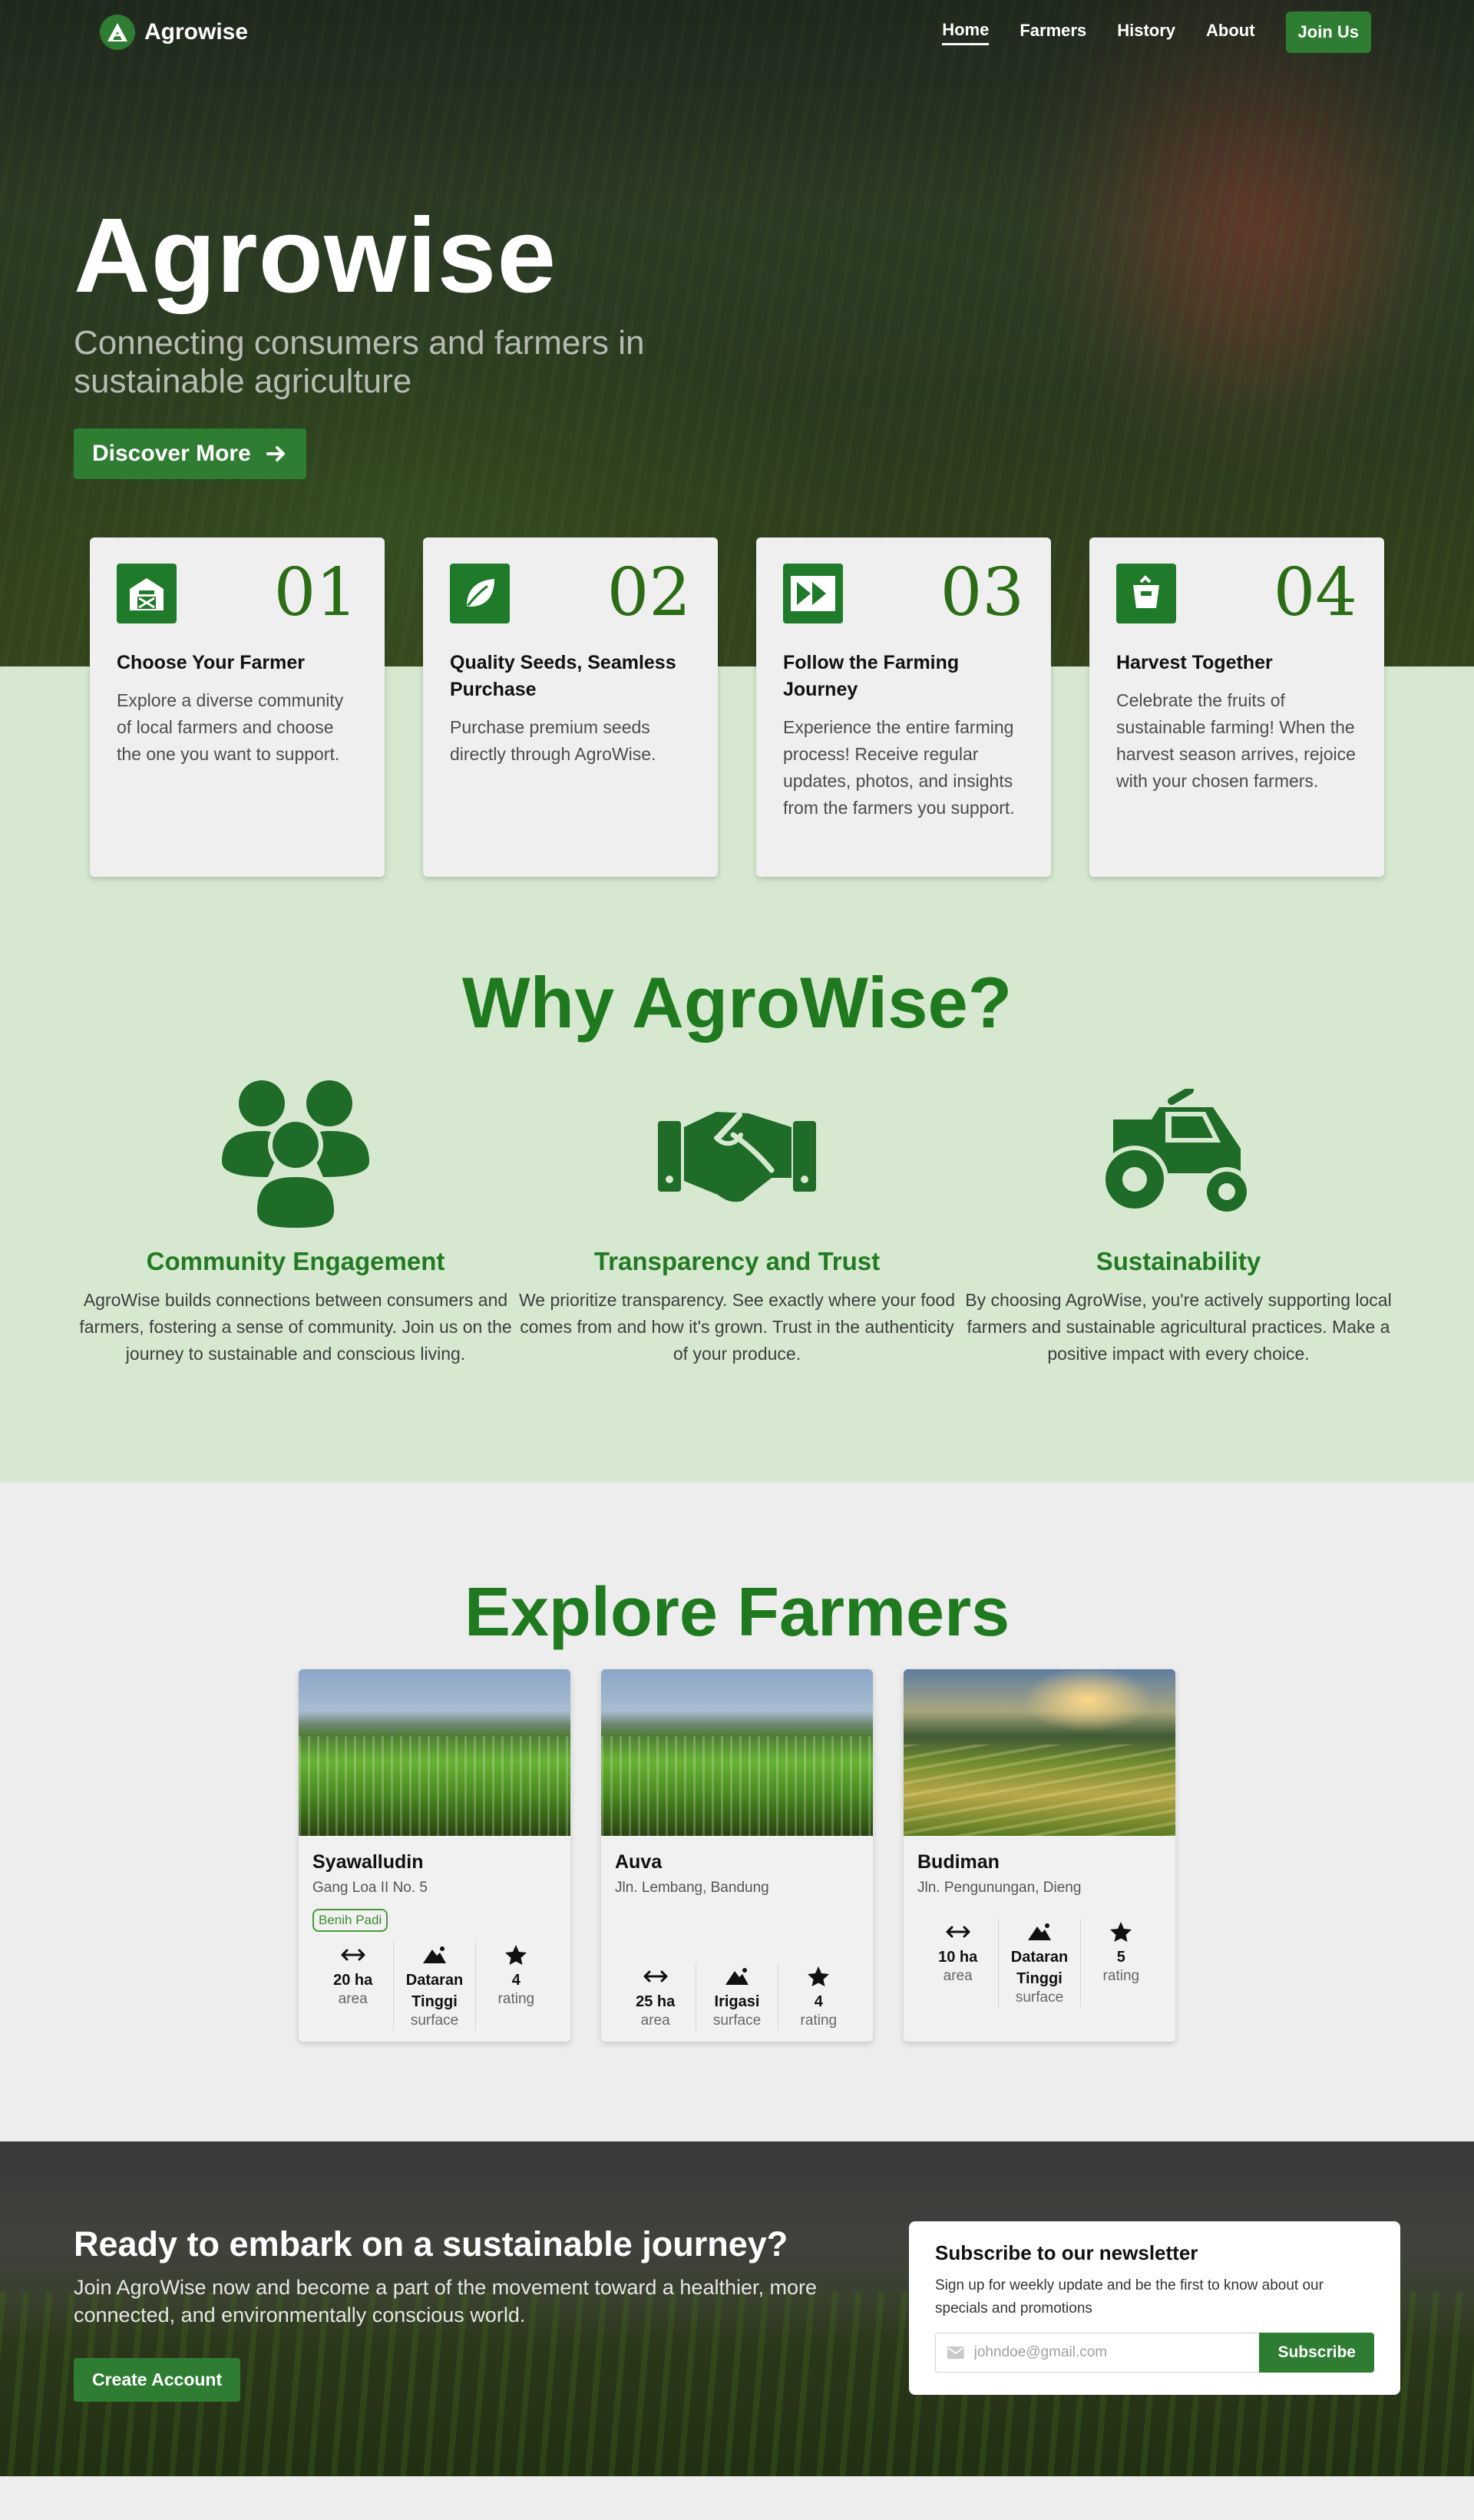 The width and height of the screenshot is (1474, 2520). Describe the element at coordinates (1328, 33) in the screenshot. I see `join-us-button: Join Us` at that location.